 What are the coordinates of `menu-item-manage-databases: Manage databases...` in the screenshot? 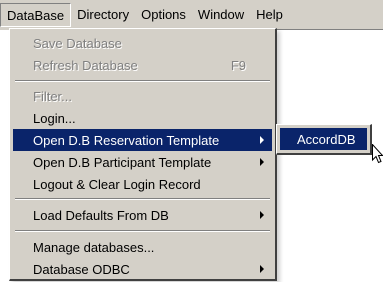 It's located at (142, 247).